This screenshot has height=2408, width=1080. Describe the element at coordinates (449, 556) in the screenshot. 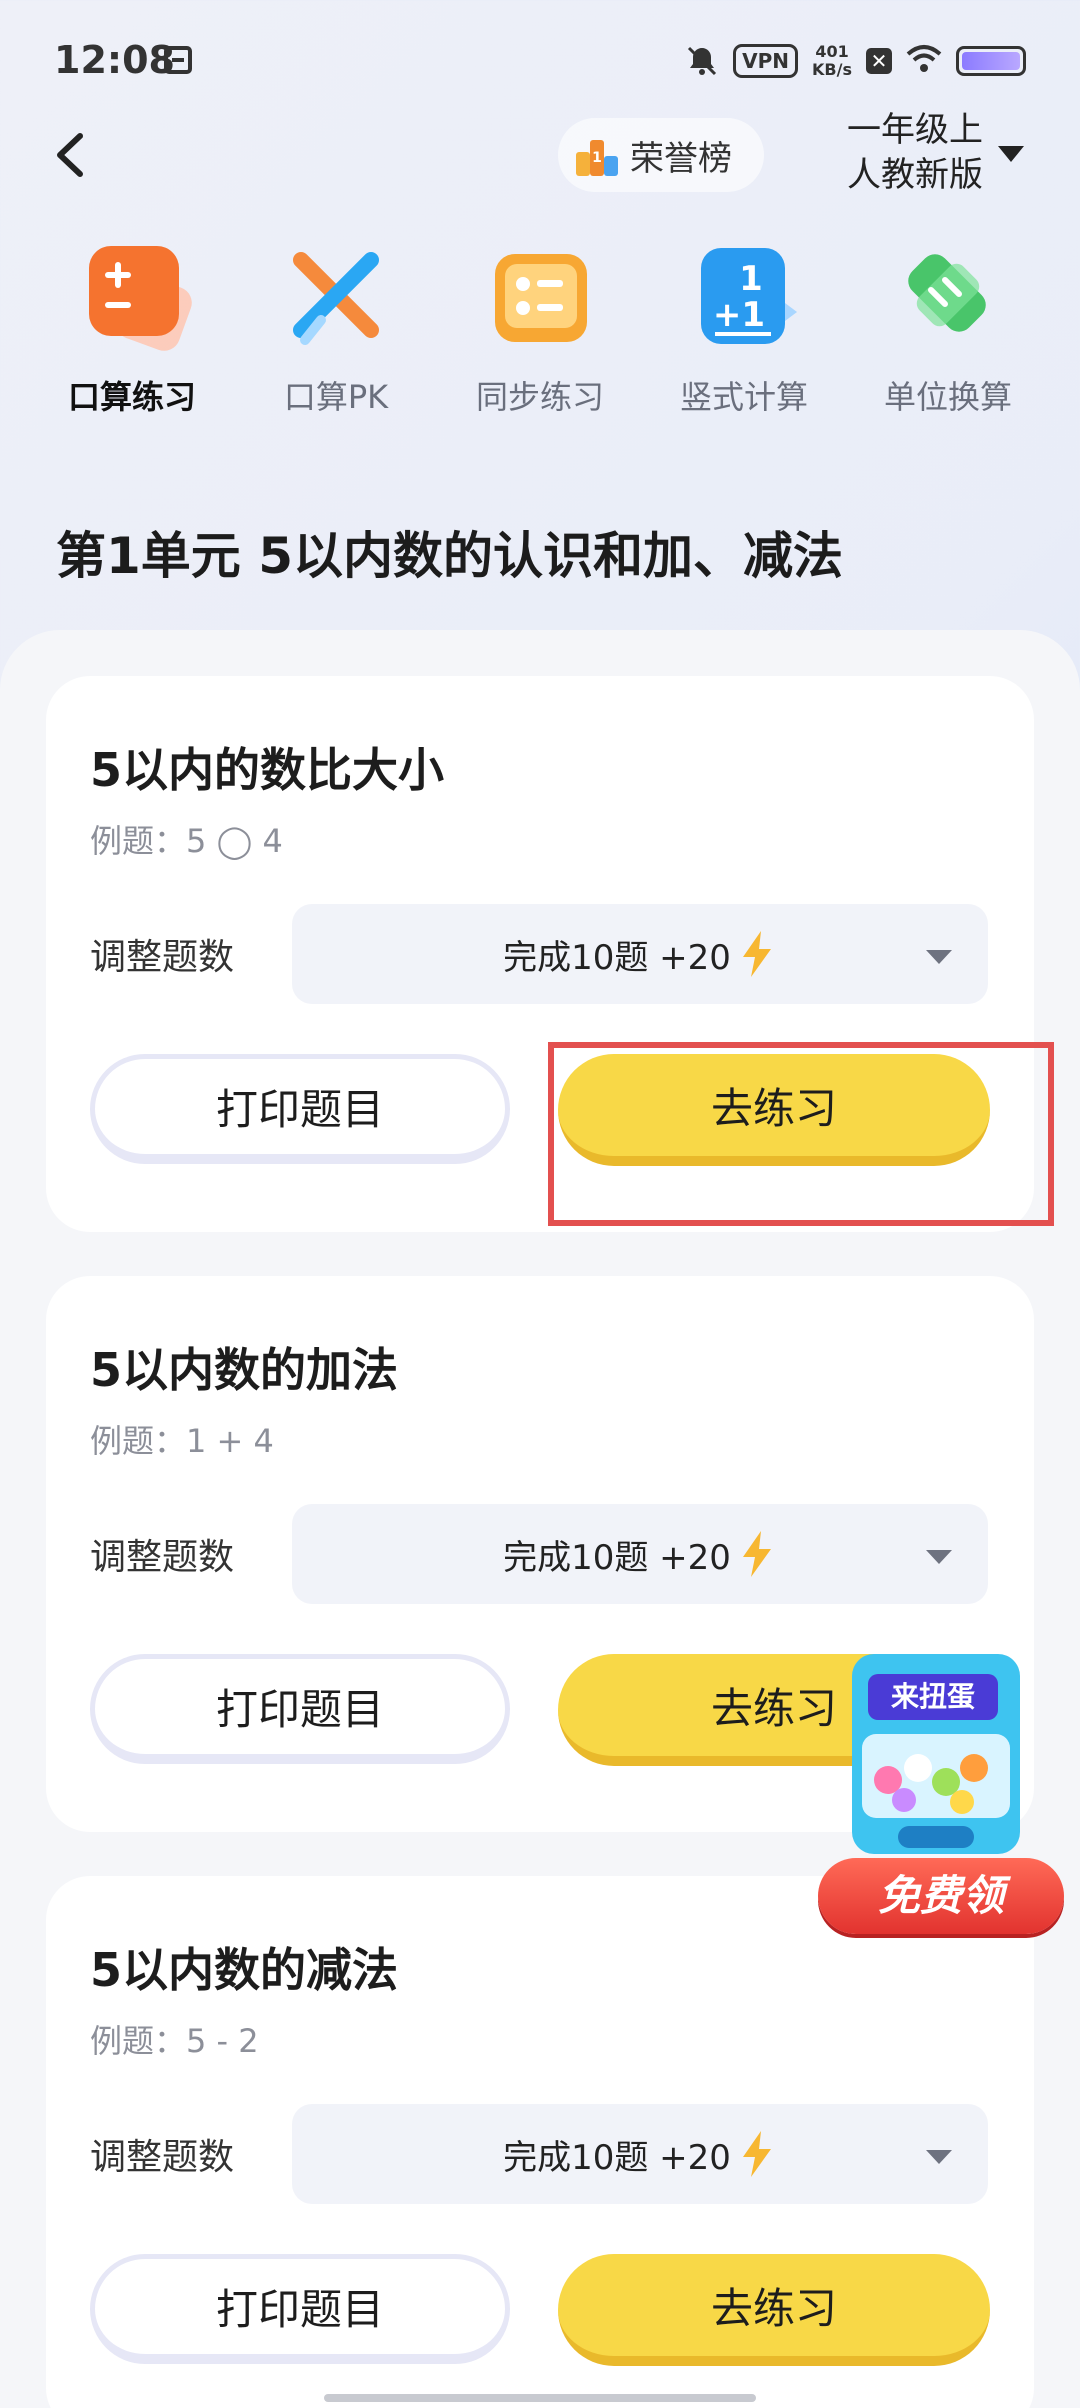

I see `unit-title: 第1单元 5以内数的认识和加、减法` at that location.